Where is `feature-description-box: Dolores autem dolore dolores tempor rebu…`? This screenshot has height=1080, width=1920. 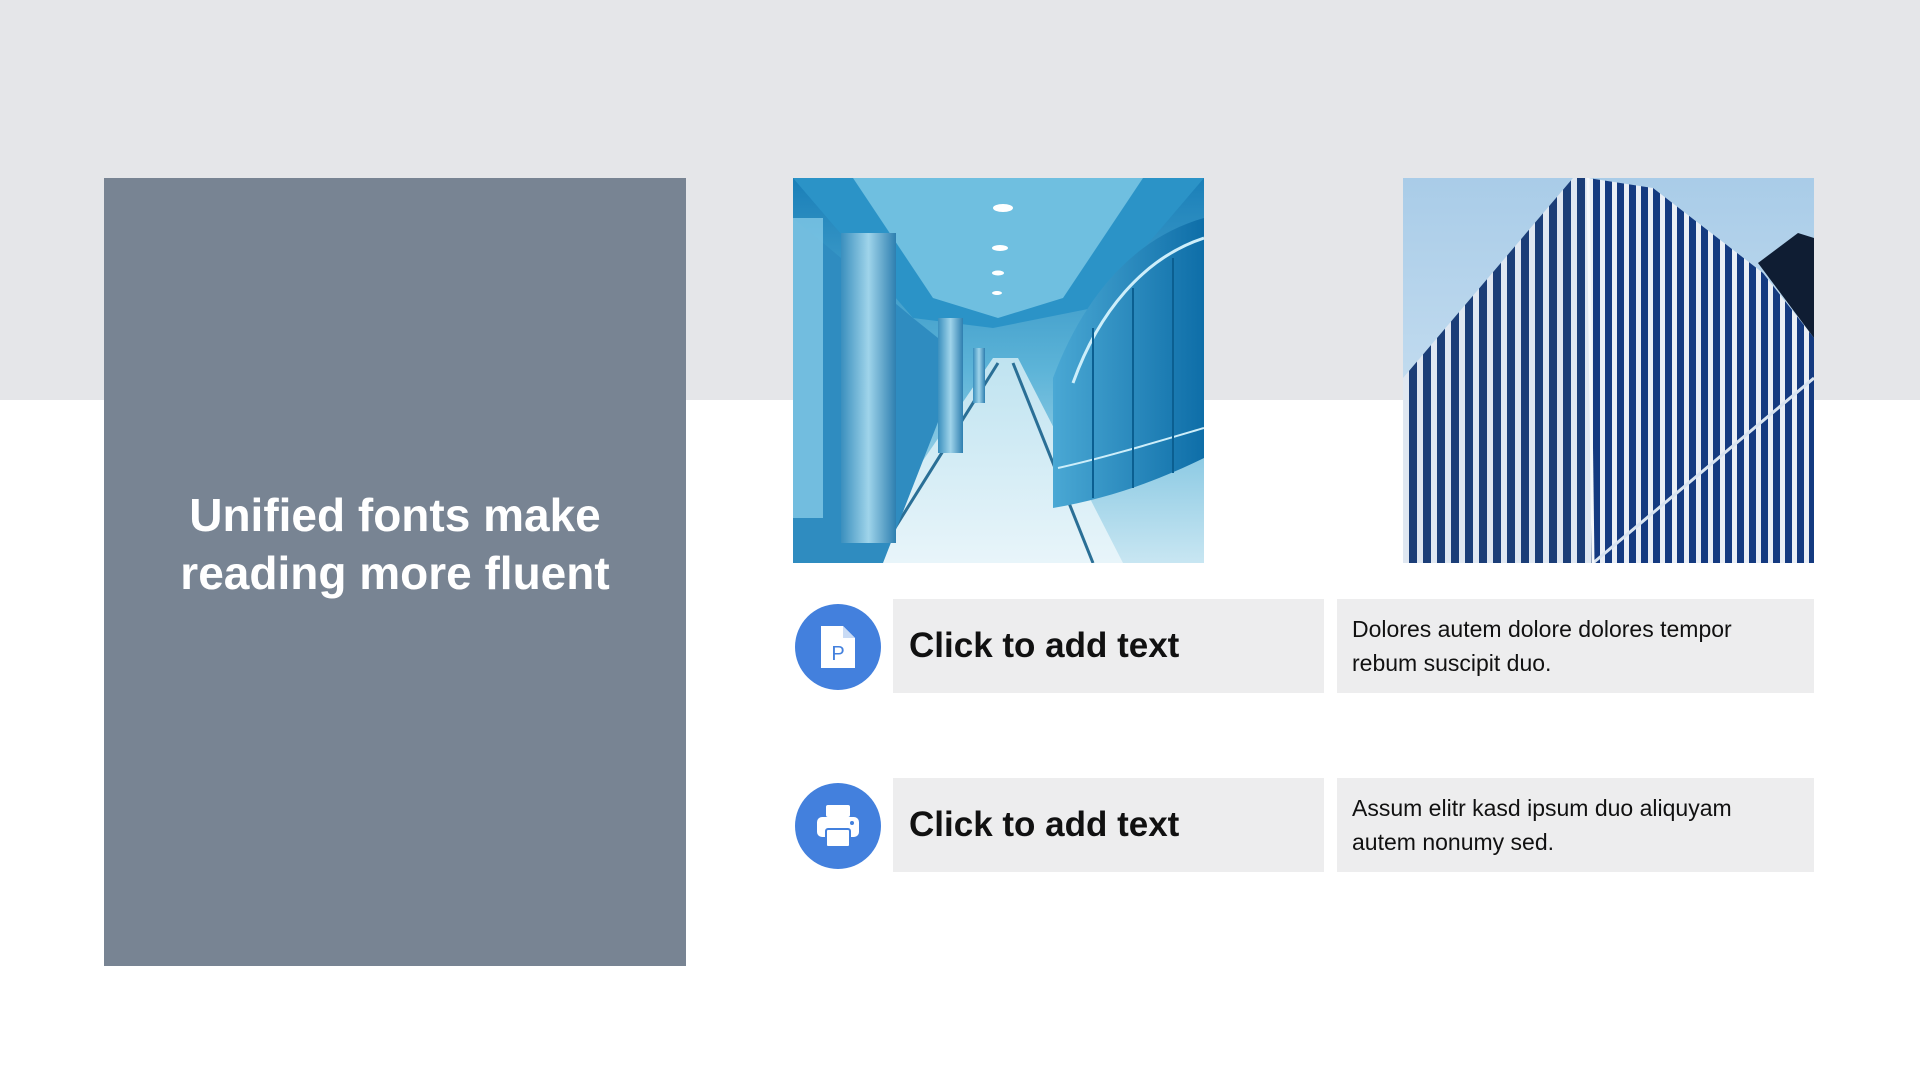 feature-description-box: Dolores autem dolore dolores tempor rebu… is located at coordinates (1575, 646).